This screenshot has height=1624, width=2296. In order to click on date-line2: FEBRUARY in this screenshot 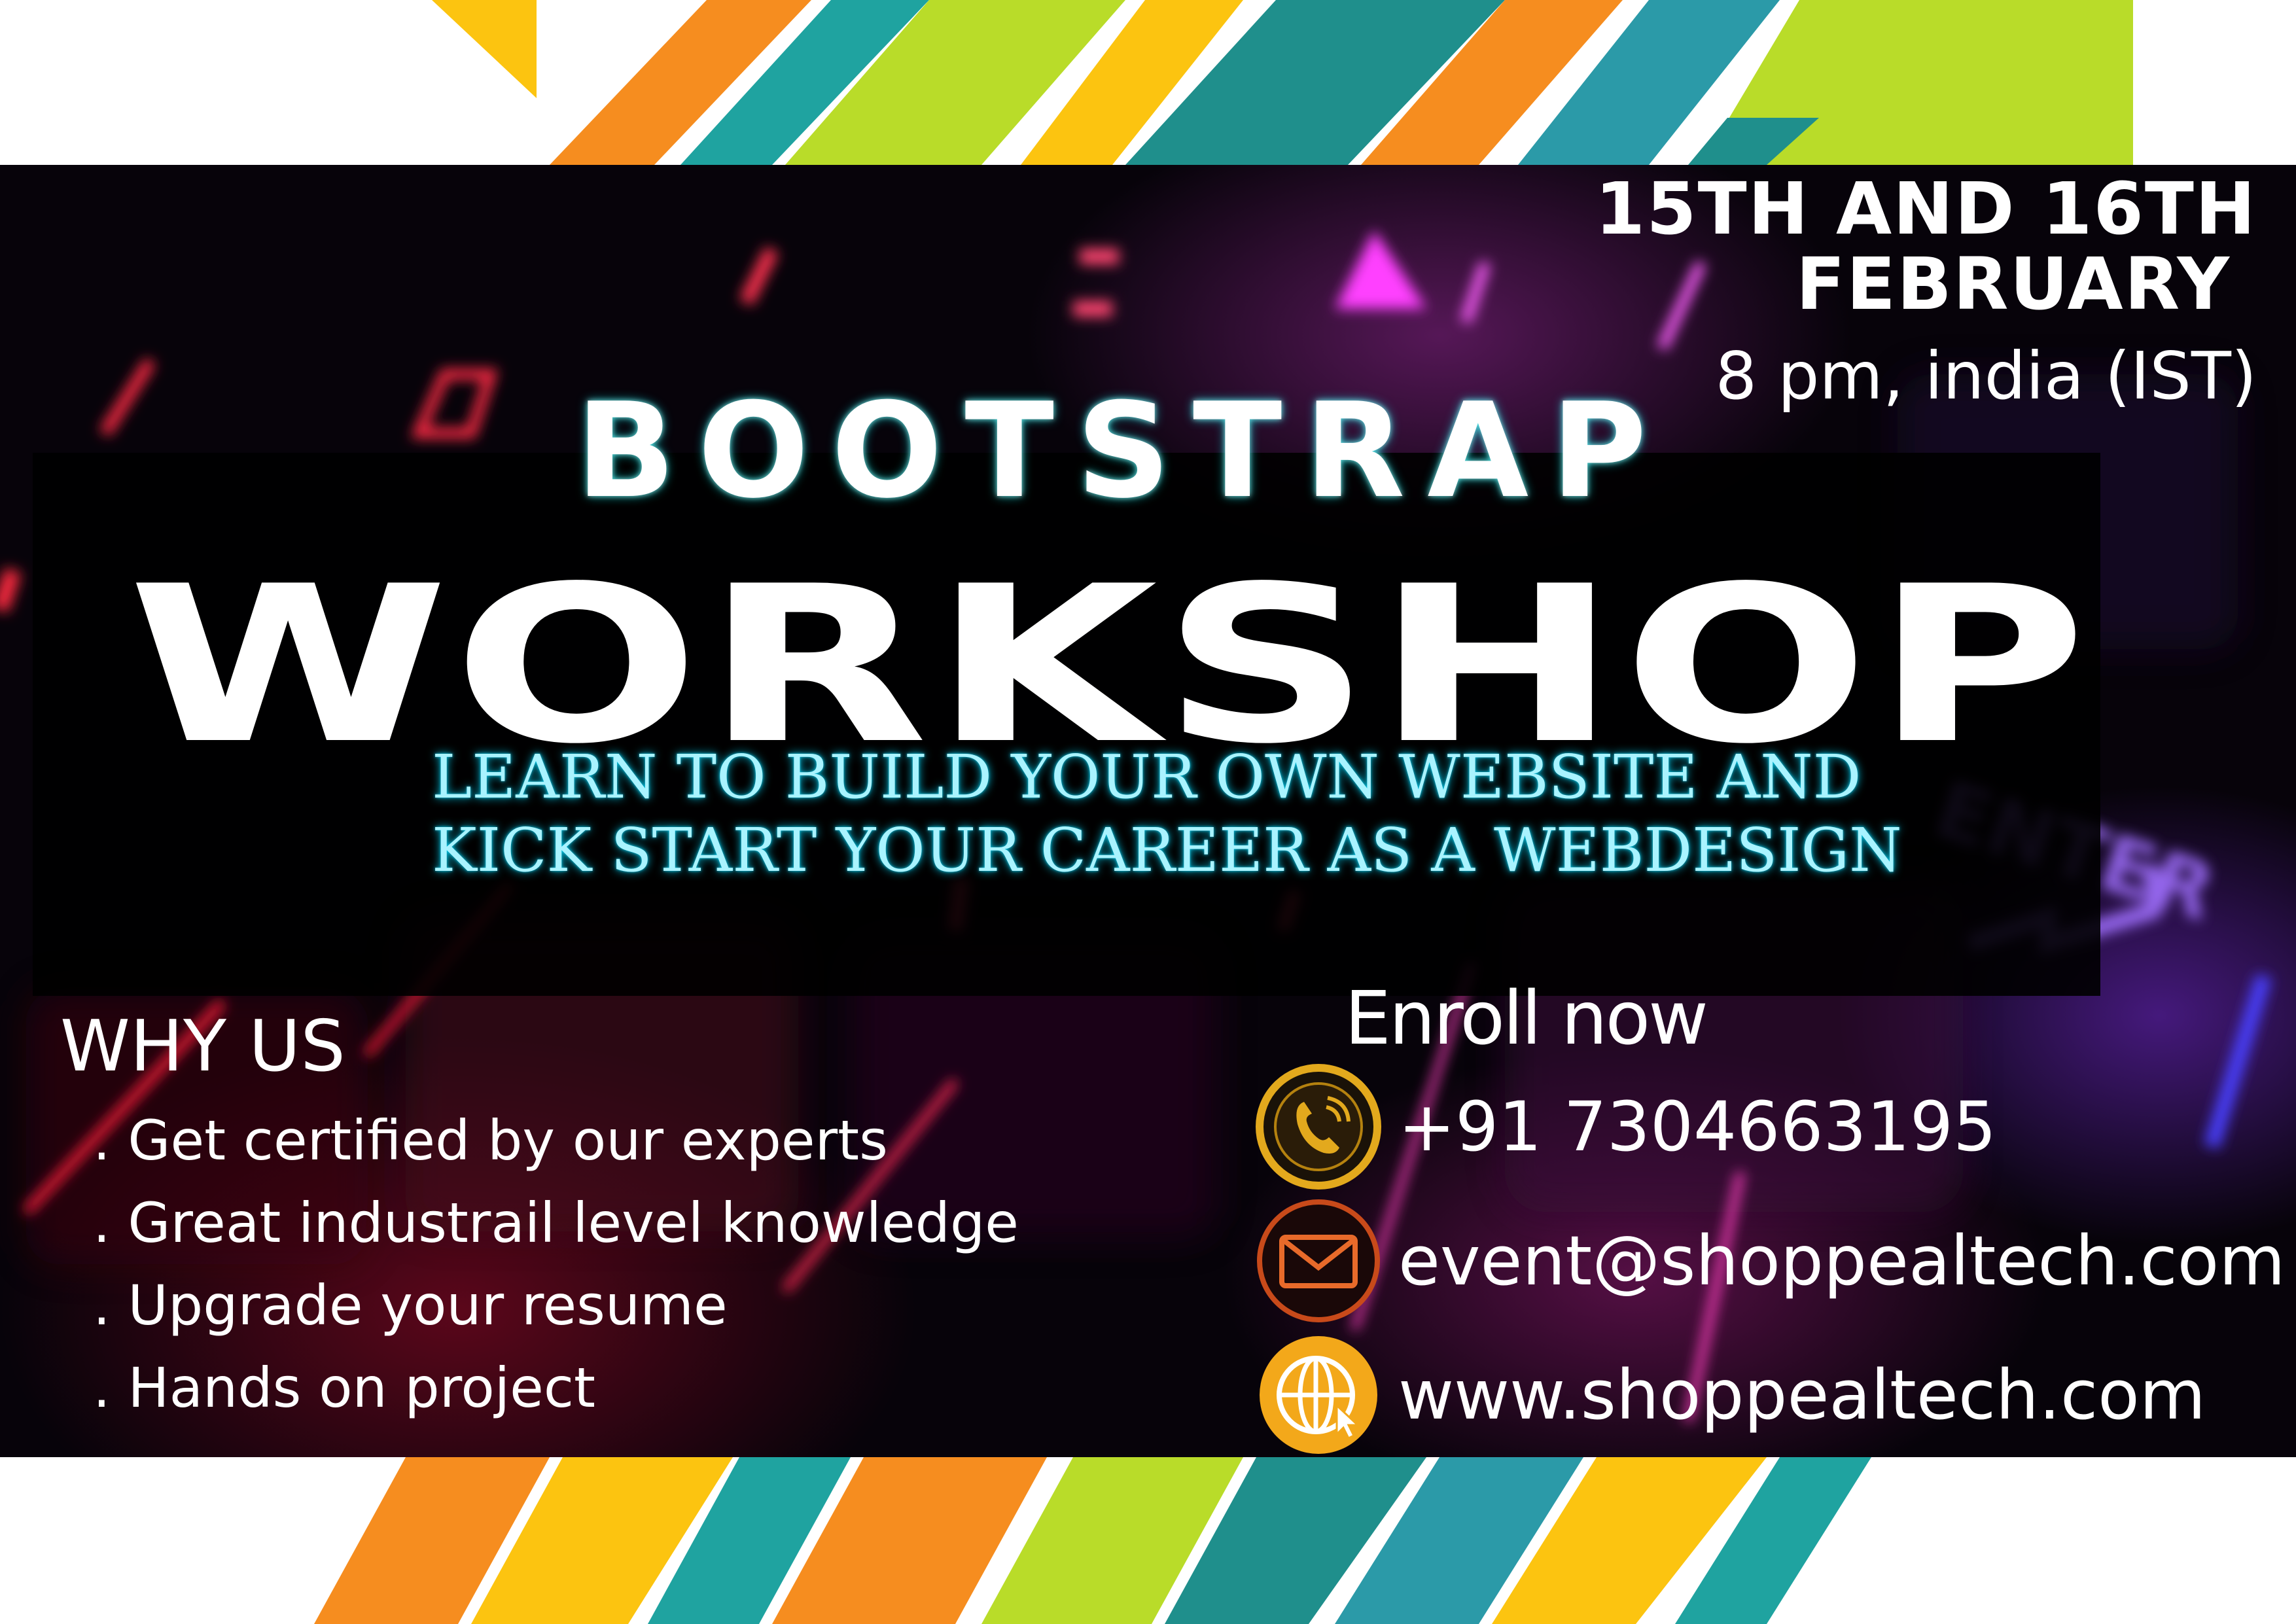, I will do `click(2013, 284)`.